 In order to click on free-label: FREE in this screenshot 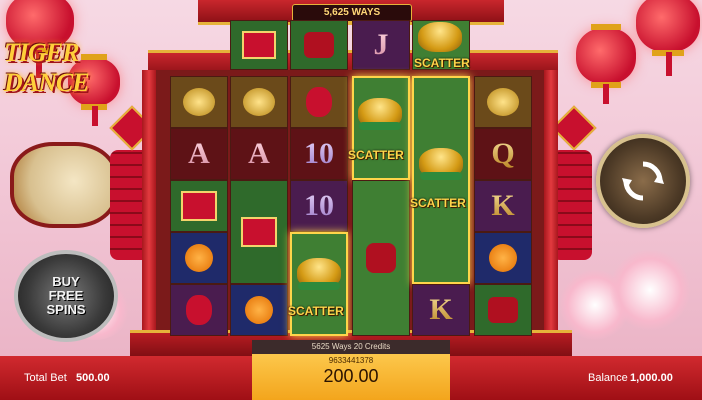, I will do `click(66, 295)`.